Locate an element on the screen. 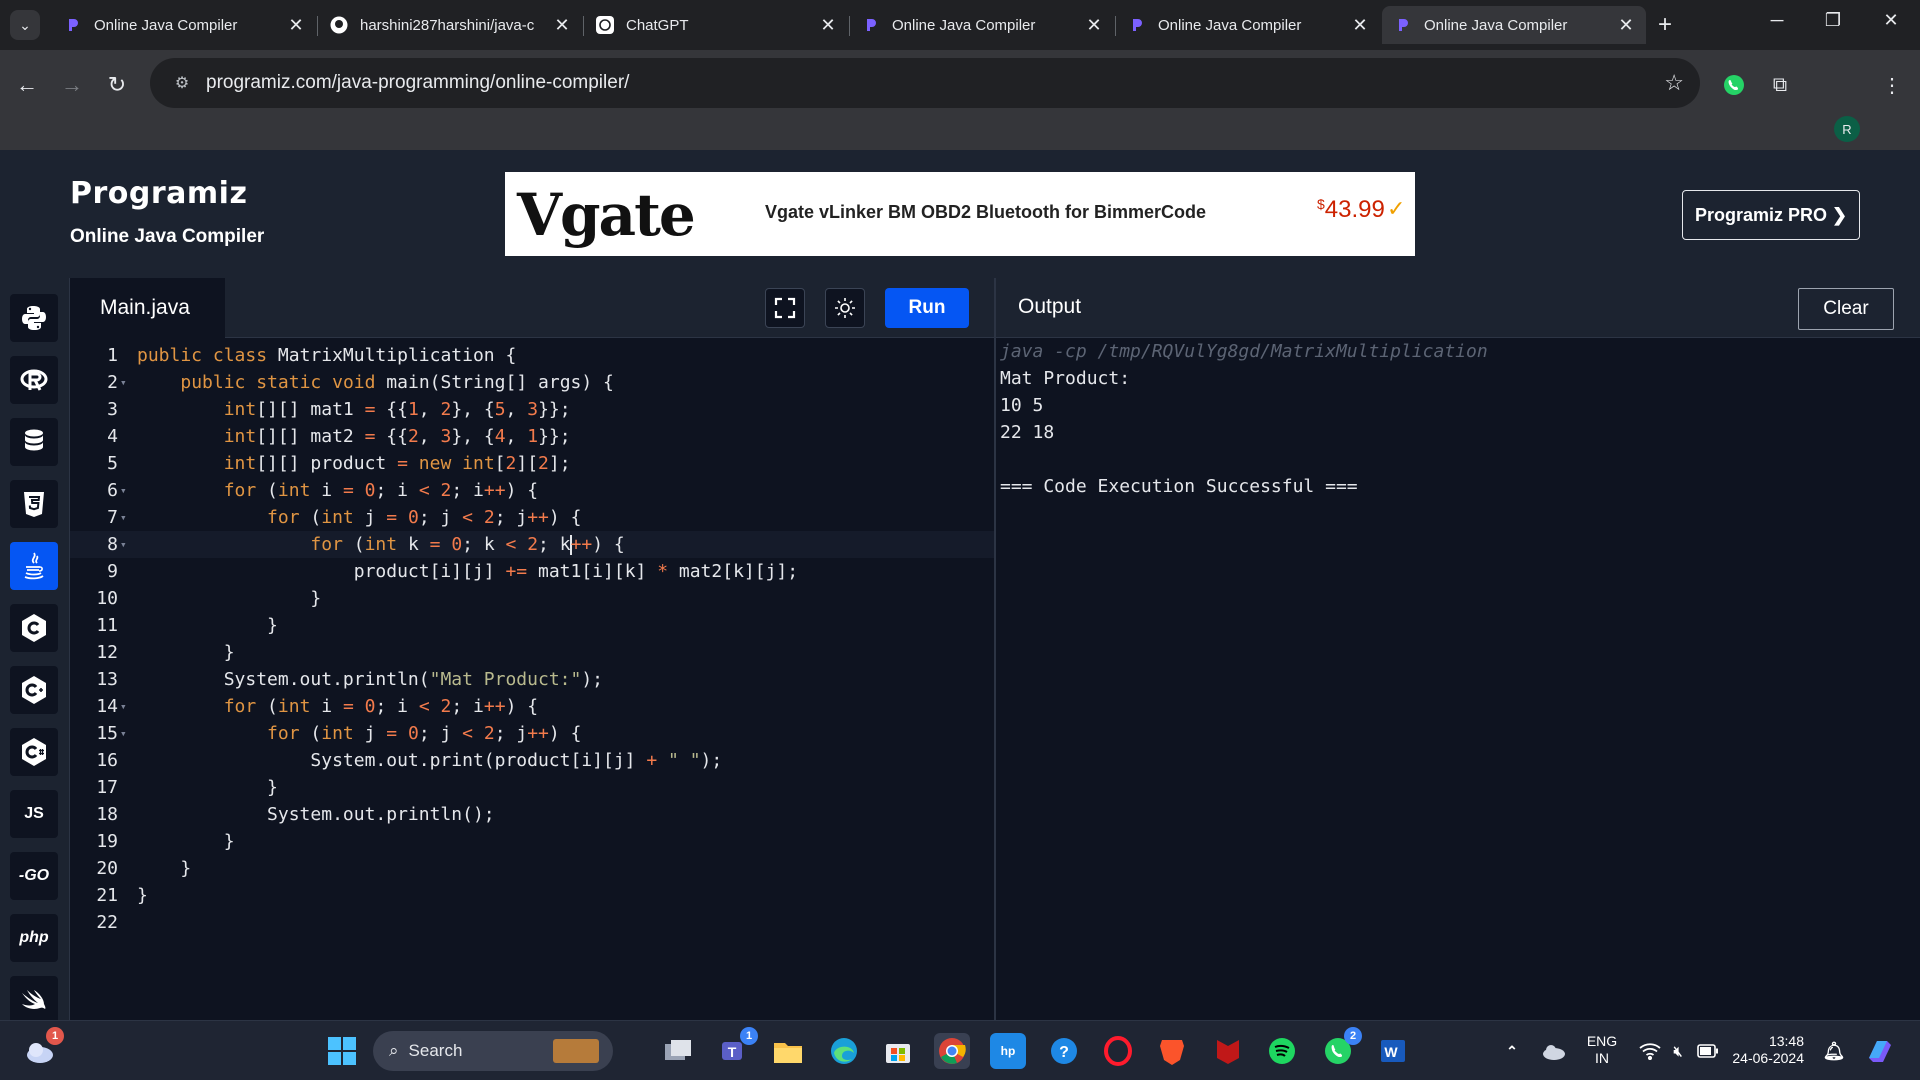 This screenshot has width=1920, height=1080. browser-tab-3: ChatGPT ✕ is located at coordinates (716, 25).